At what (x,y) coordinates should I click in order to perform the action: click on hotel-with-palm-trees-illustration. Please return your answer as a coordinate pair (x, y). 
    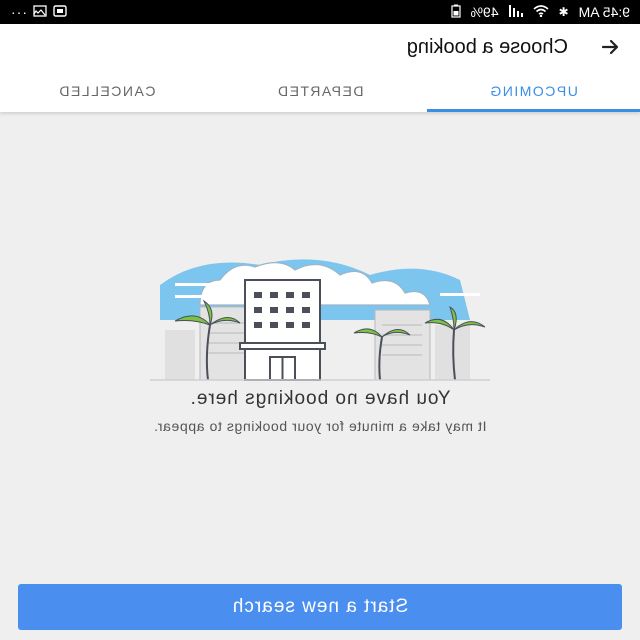
    Looking at the image, I should click on (320, 320).